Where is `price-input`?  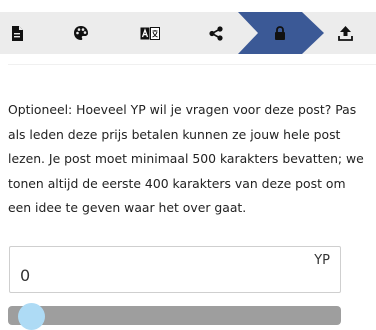
price-input is located at coordinates (175, 269).